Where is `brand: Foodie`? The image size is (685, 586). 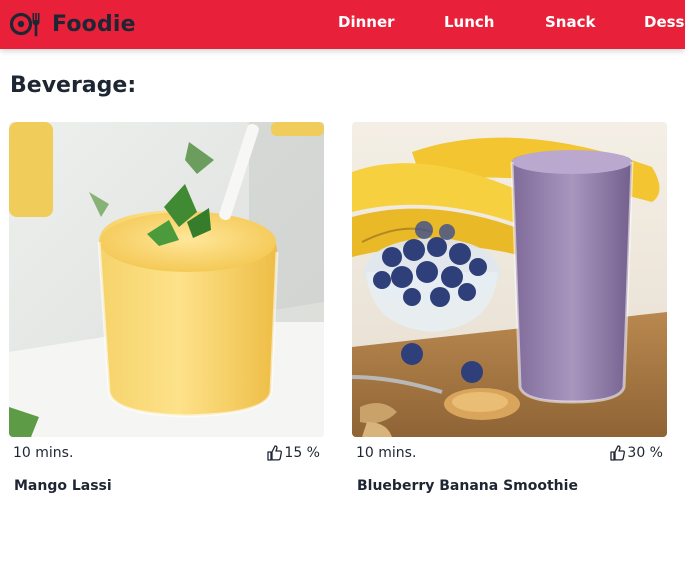 brand: Foodie is located at coordinates (73, 24).